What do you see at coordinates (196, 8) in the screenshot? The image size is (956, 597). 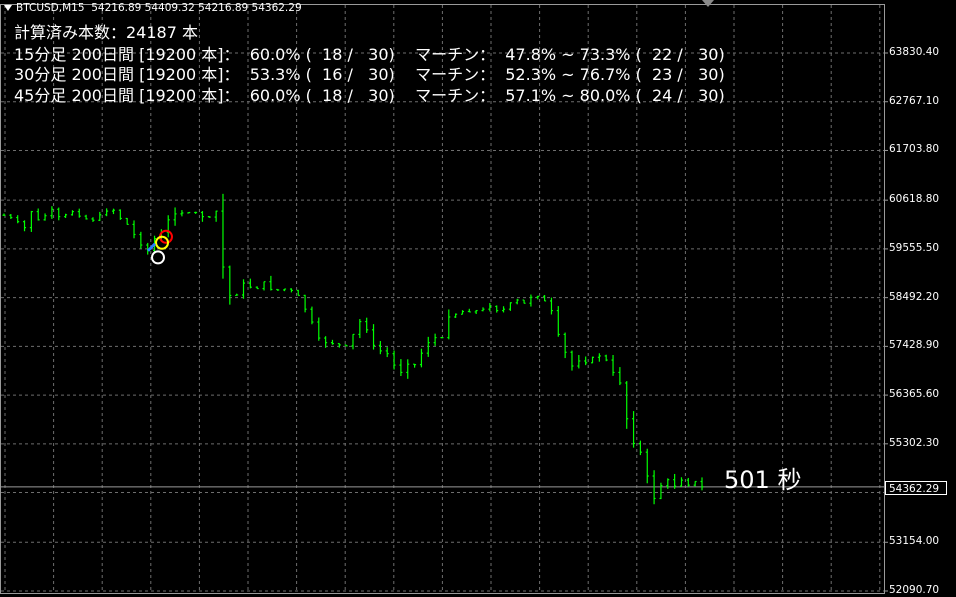 I see `ohlc-label: 54216.89 54409.32 54216.89 54362.29` at bounding box center [196, 8].